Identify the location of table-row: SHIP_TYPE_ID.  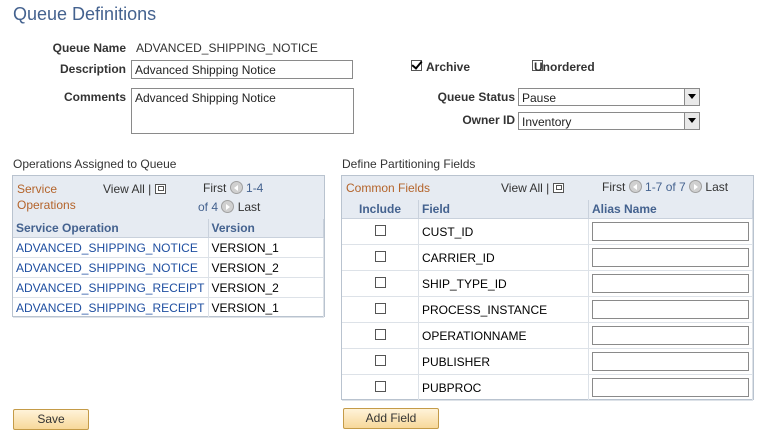
(547, 283).